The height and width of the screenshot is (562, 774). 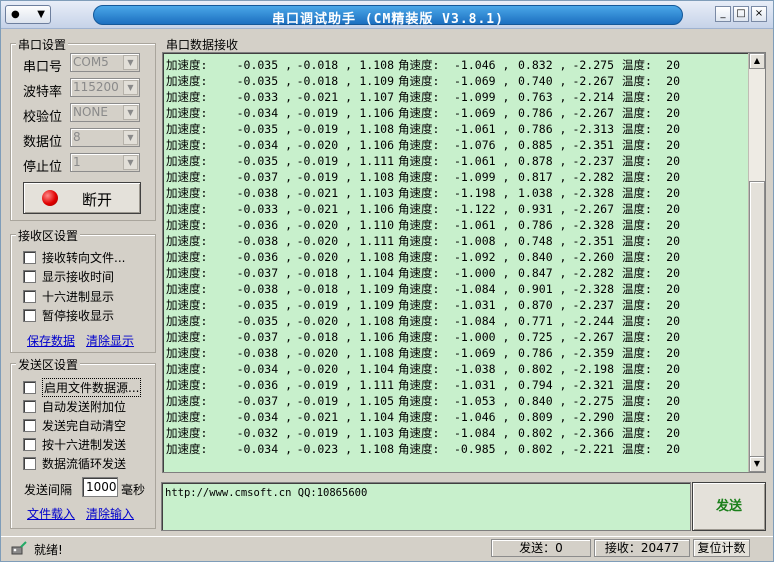 What do you see at coordinates (721, 548) in the screenshot?
I see `reset-count-button: 复位计数` at bounding box center [721, 548].